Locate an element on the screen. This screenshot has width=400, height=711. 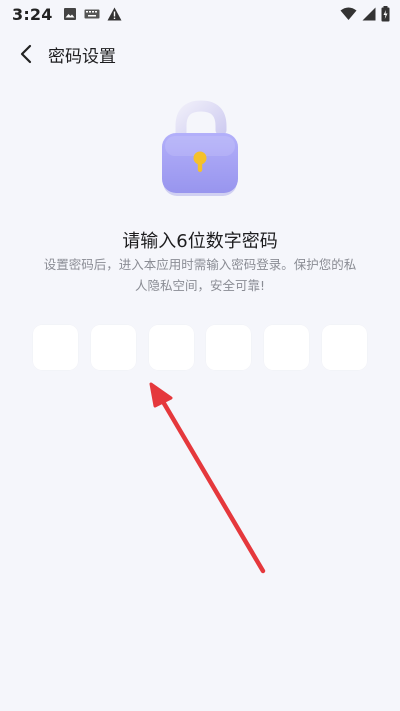
battery-icon is located at coordinates (385, 14).